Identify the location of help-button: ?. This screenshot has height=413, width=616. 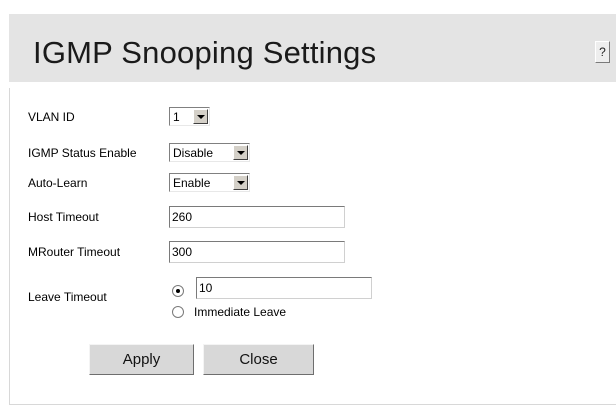
(602, 52).